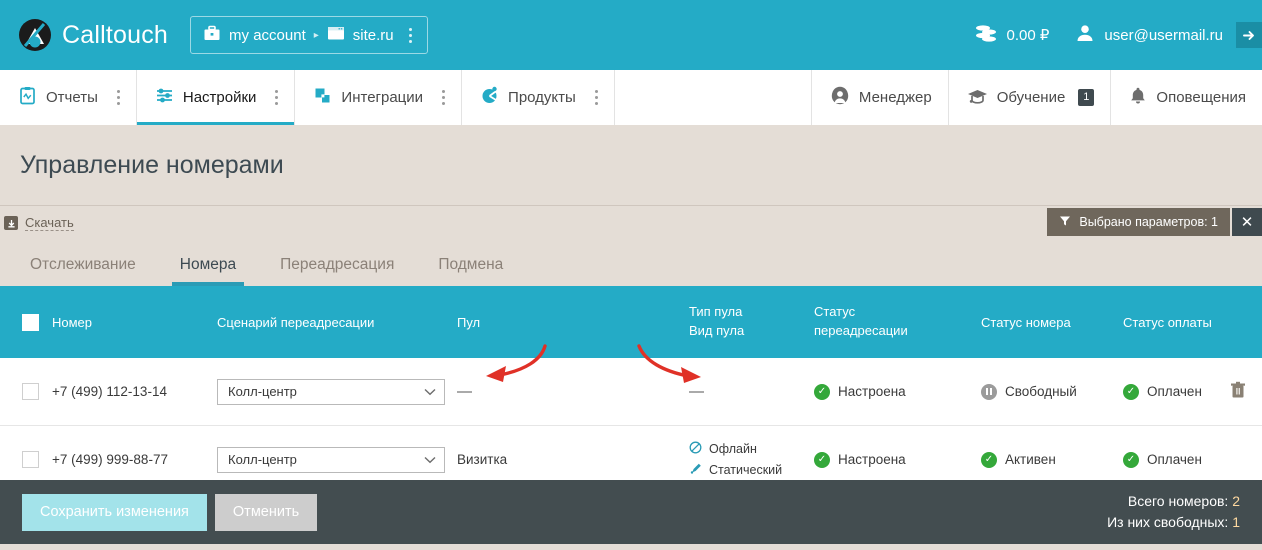 The image size is (1262, 550). What do you see at coordinates (266, 512) in the screenshot?
I see `cancel-button: Отменить` at bounding box center [266, 512].